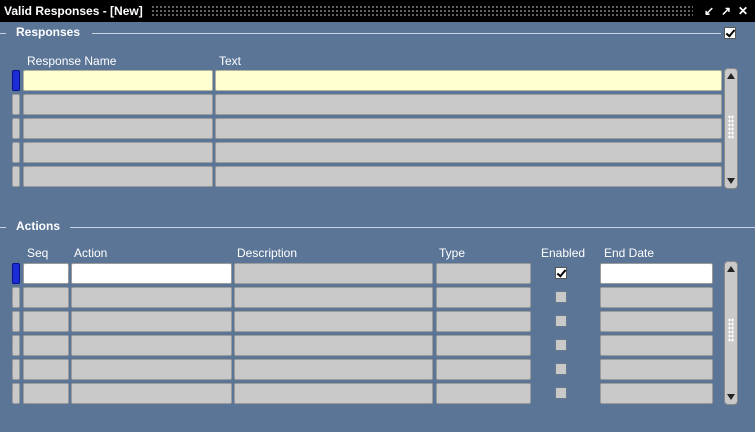  I want to click on column-header-end-date: End Date, so click(629, 253).